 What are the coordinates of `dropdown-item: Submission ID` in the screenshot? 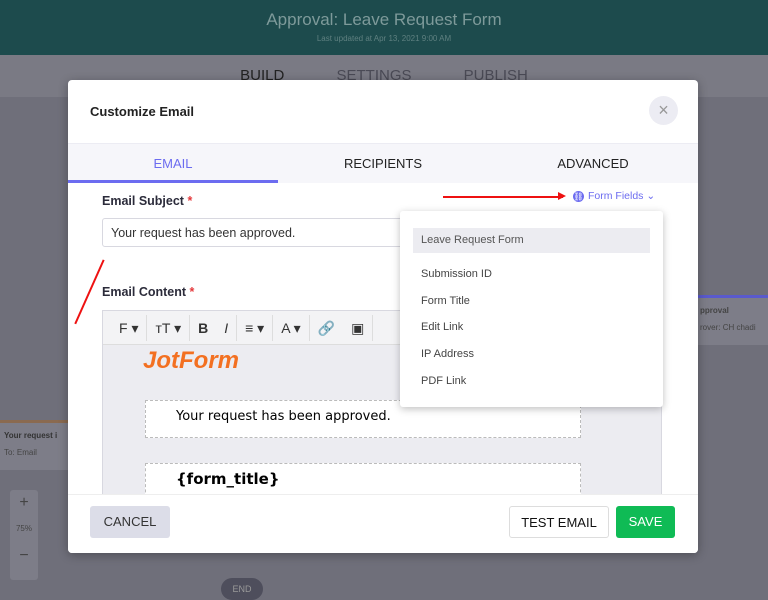 It's located at (531, 274).